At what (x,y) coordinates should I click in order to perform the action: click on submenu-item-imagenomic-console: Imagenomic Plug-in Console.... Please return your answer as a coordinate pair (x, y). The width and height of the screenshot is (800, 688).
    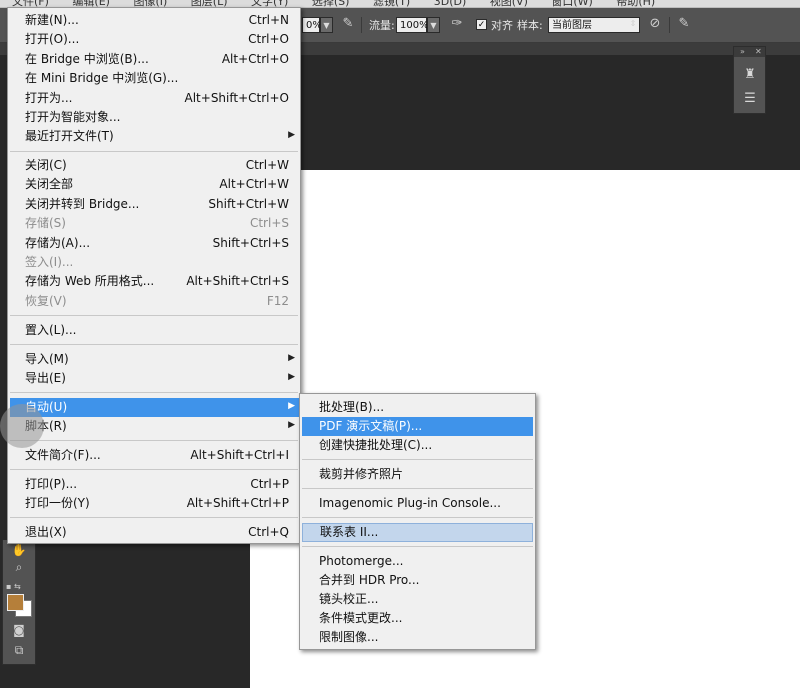
    Looking at the image, I should click on (417, 503).